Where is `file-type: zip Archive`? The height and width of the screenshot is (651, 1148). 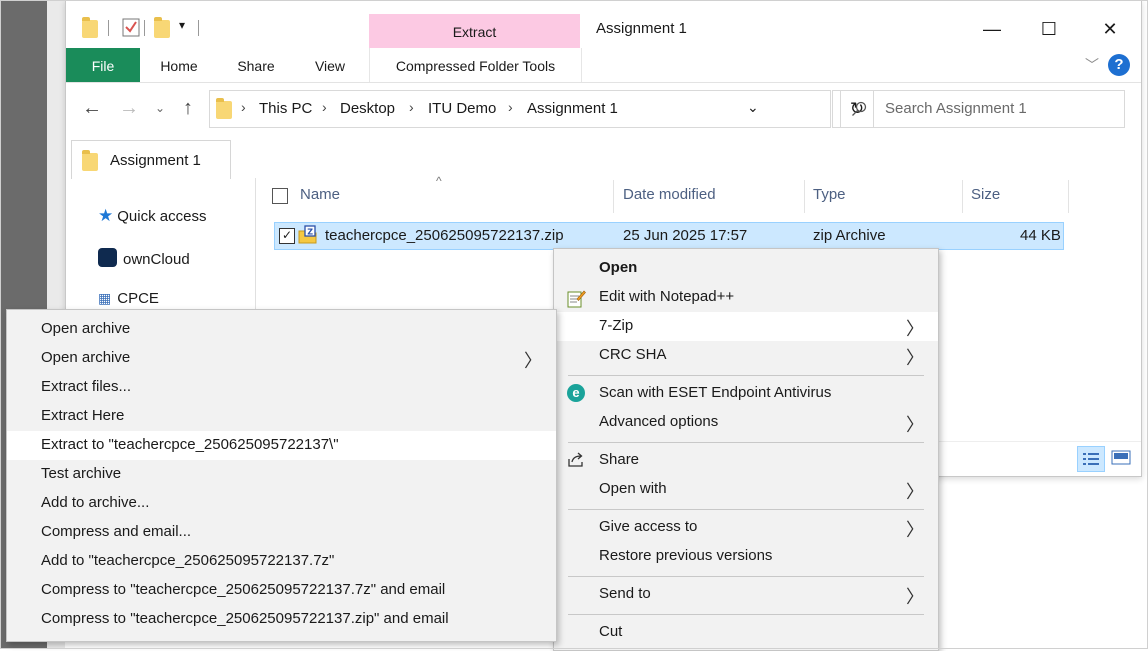 file-type: zip Archive is located at coordinates (849, 235).